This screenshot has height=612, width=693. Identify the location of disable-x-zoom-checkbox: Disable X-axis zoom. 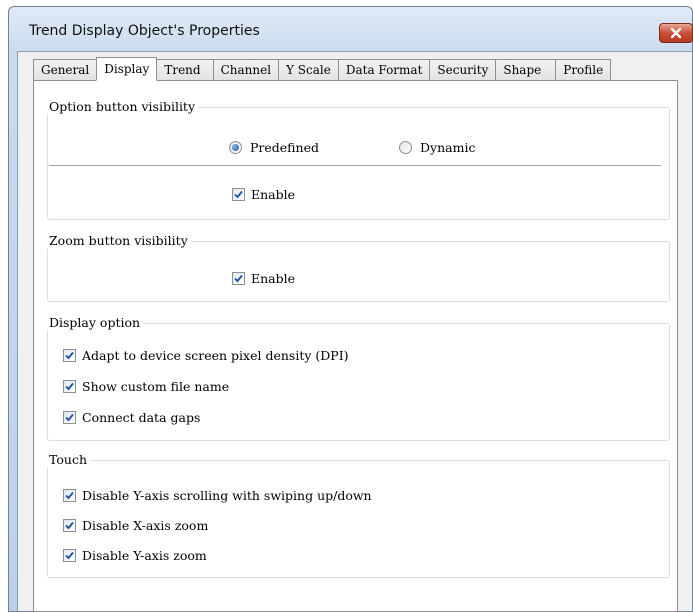
(135, 525).